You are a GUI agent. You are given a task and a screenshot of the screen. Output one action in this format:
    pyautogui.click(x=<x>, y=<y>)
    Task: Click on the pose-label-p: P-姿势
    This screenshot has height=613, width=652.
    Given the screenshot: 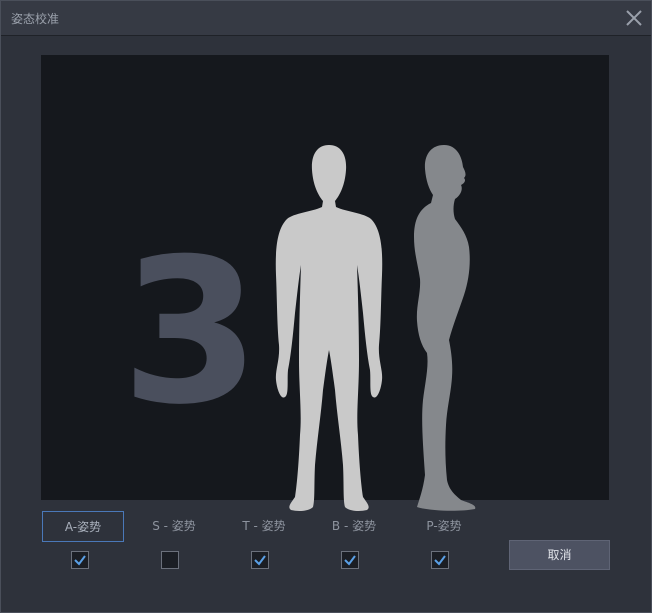 What is the action you would take?
    pyautogui.click(x=444, y=526)
    